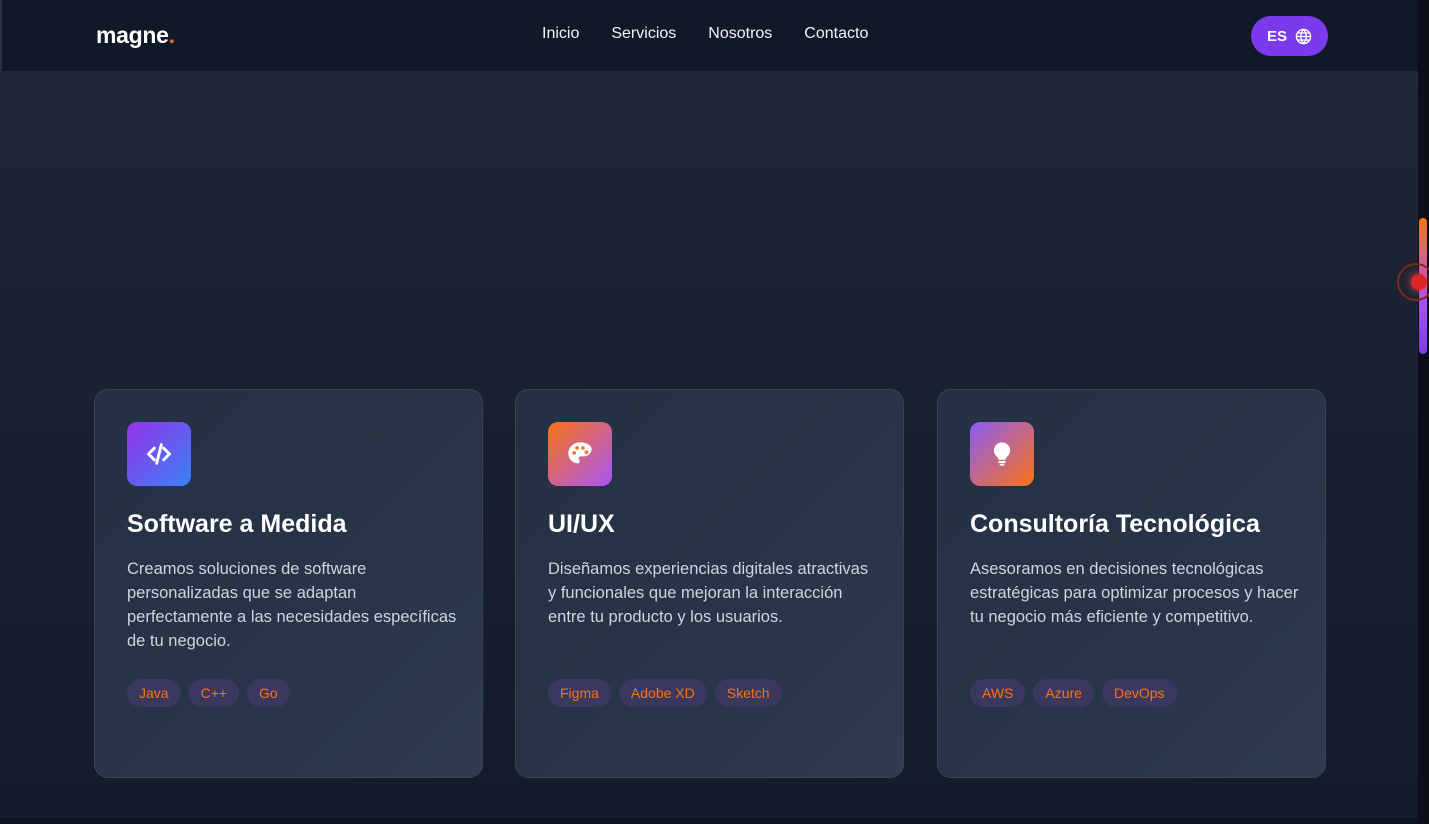  I want to click on card-title: Software a Medida, so click(237, 524).